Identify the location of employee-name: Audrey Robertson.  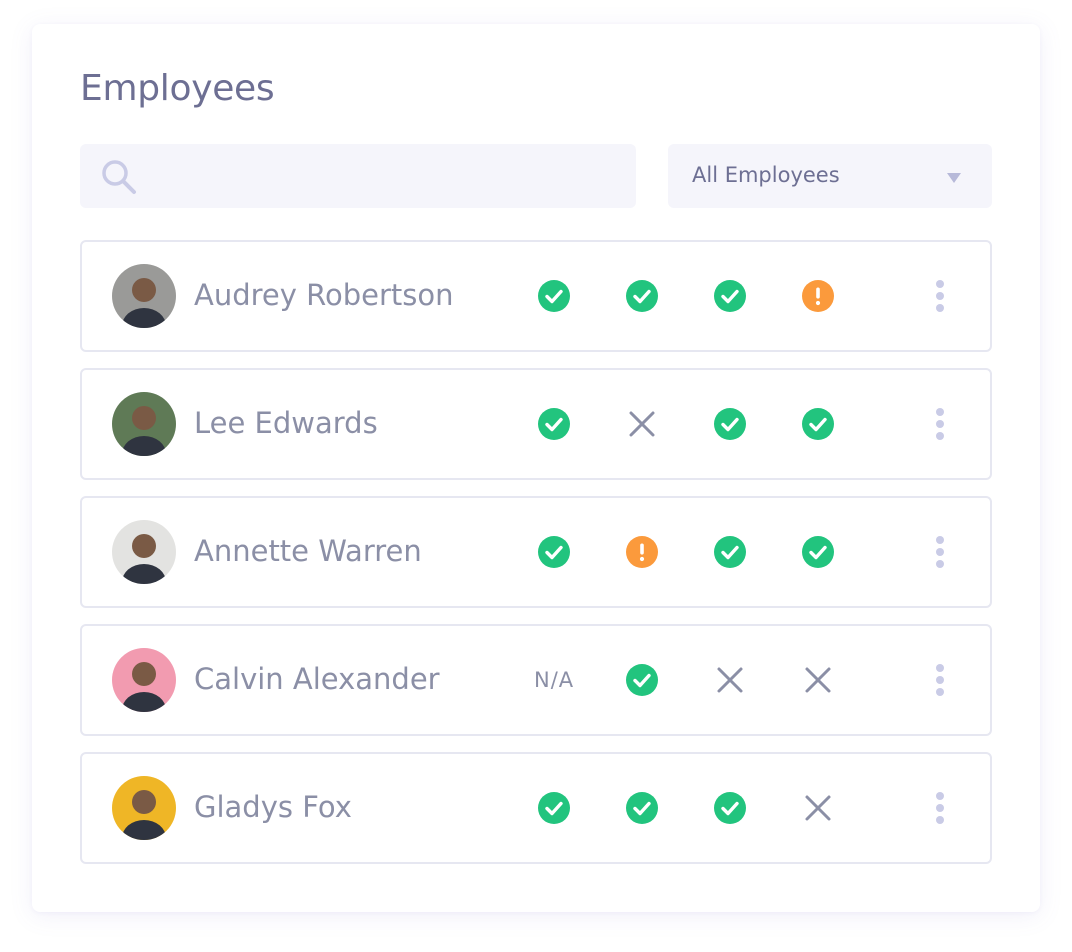
(324, 295).